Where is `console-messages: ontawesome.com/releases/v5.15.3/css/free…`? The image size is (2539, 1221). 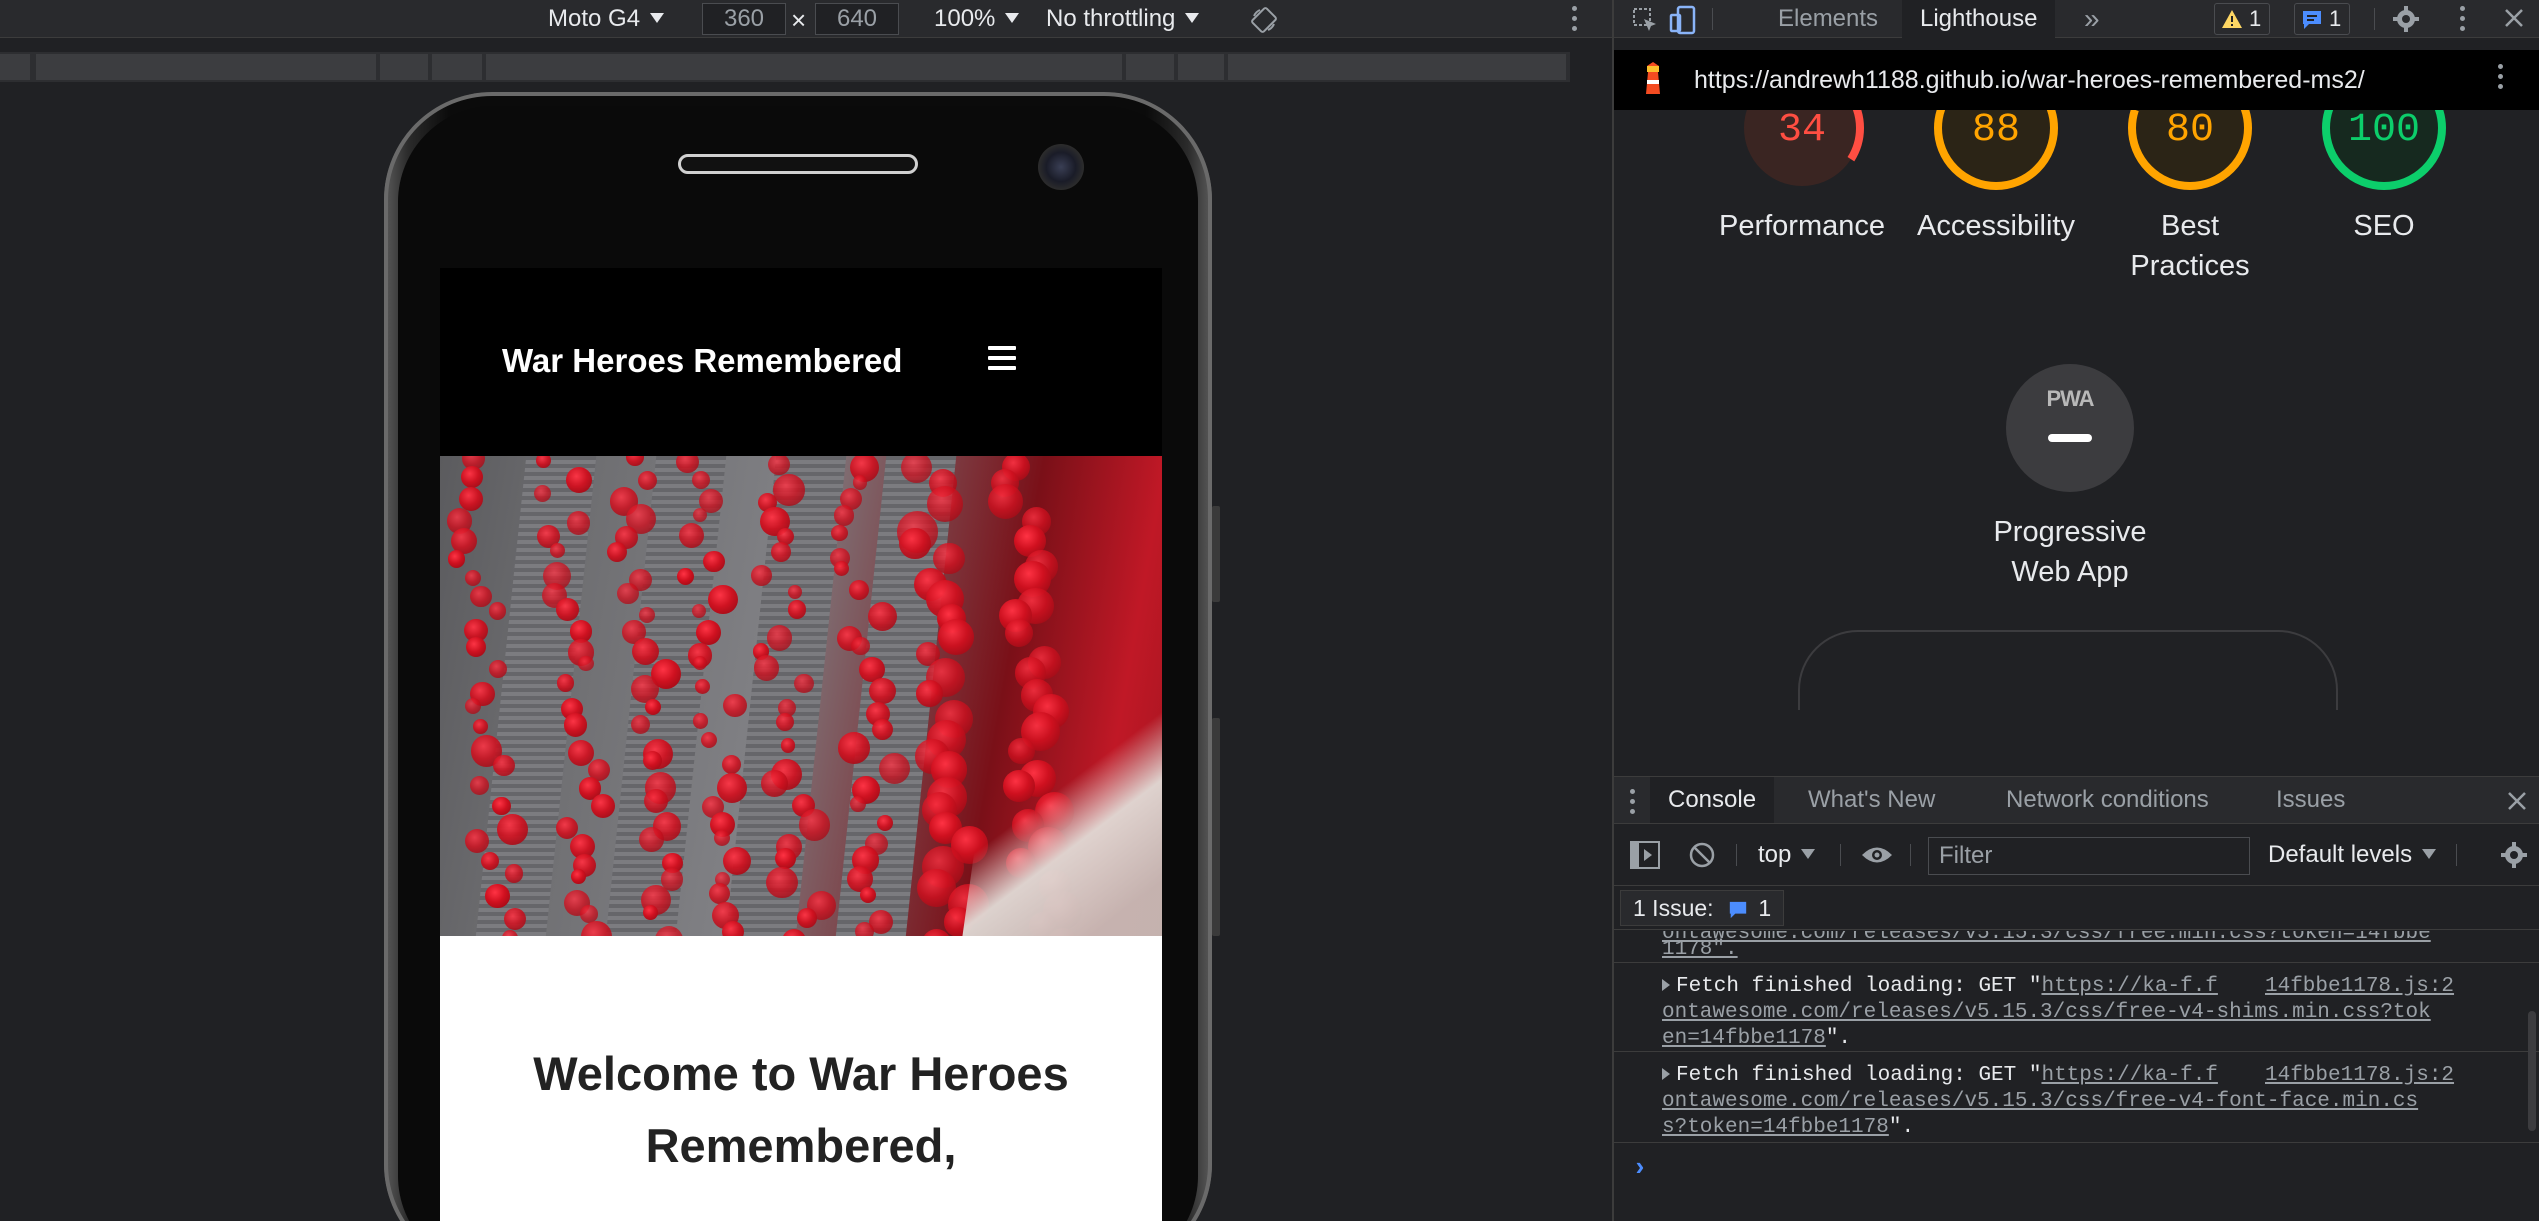 console-messages: ontawesome.com/releases/v5.15.3/css/free… is located at coordinates (2076, 1076).